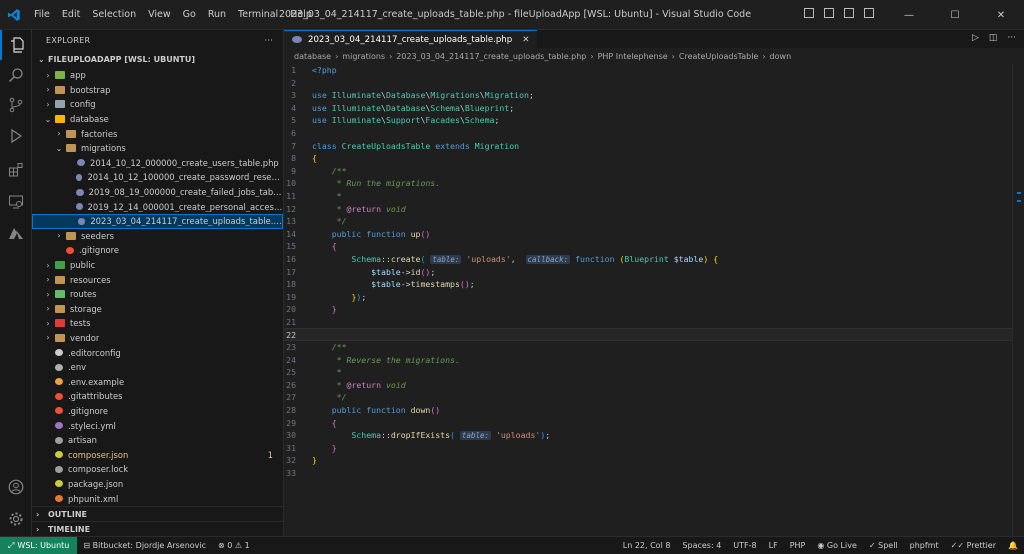 The width and height of the screenshot is (1024, 554). I want to click on menu-go: Go, so click(189, 15).